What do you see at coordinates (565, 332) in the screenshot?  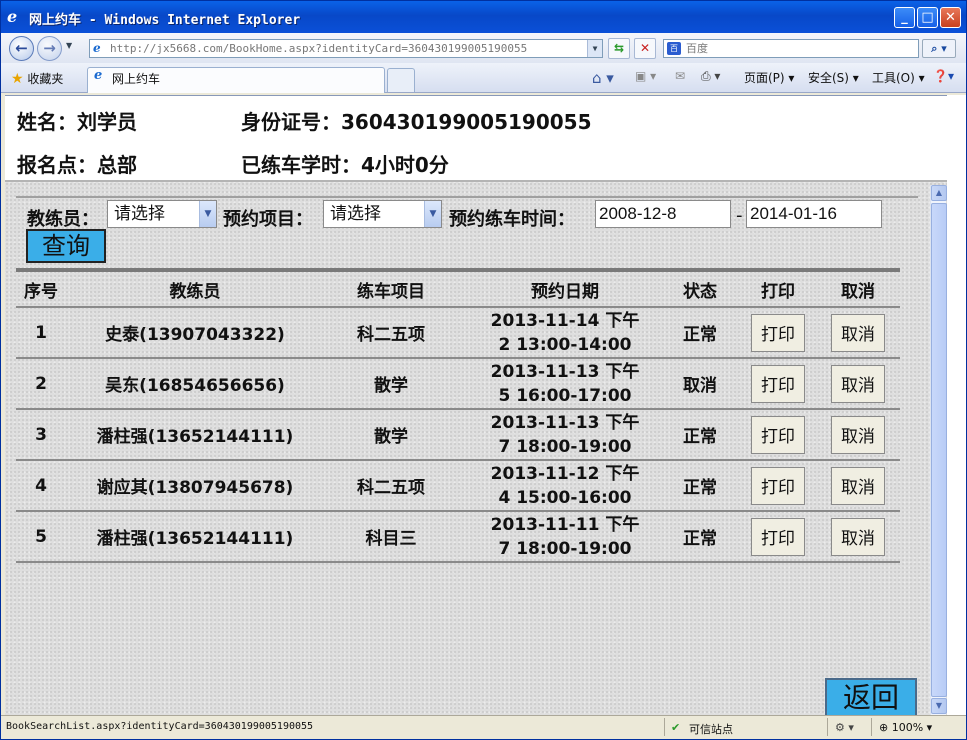 I see `cell-date: 2013-11-14 下午 2 13:00-14:00` at bounding box center [565, 332].